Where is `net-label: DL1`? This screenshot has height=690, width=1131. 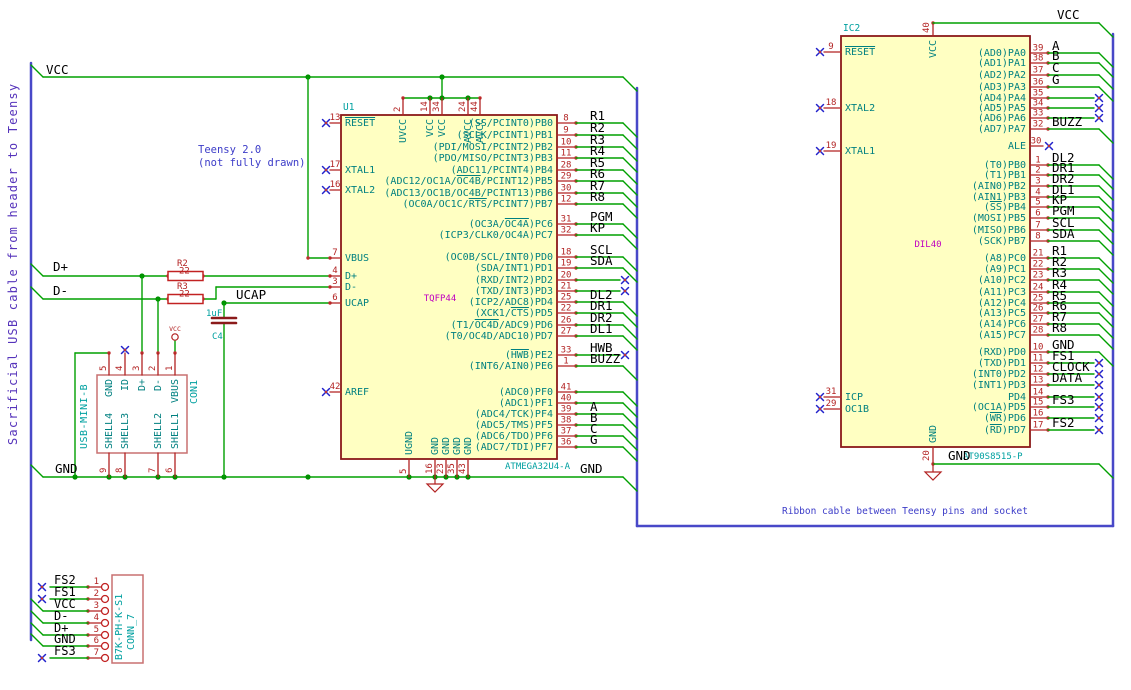
net-label: DL1 is located at coordinates (601, 328).